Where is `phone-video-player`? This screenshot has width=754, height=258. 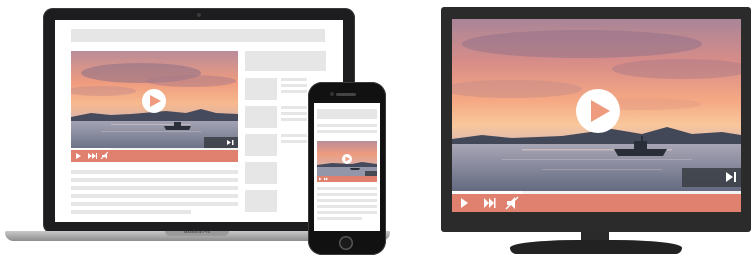 phone-video-player is located at coordinates (347, 161).